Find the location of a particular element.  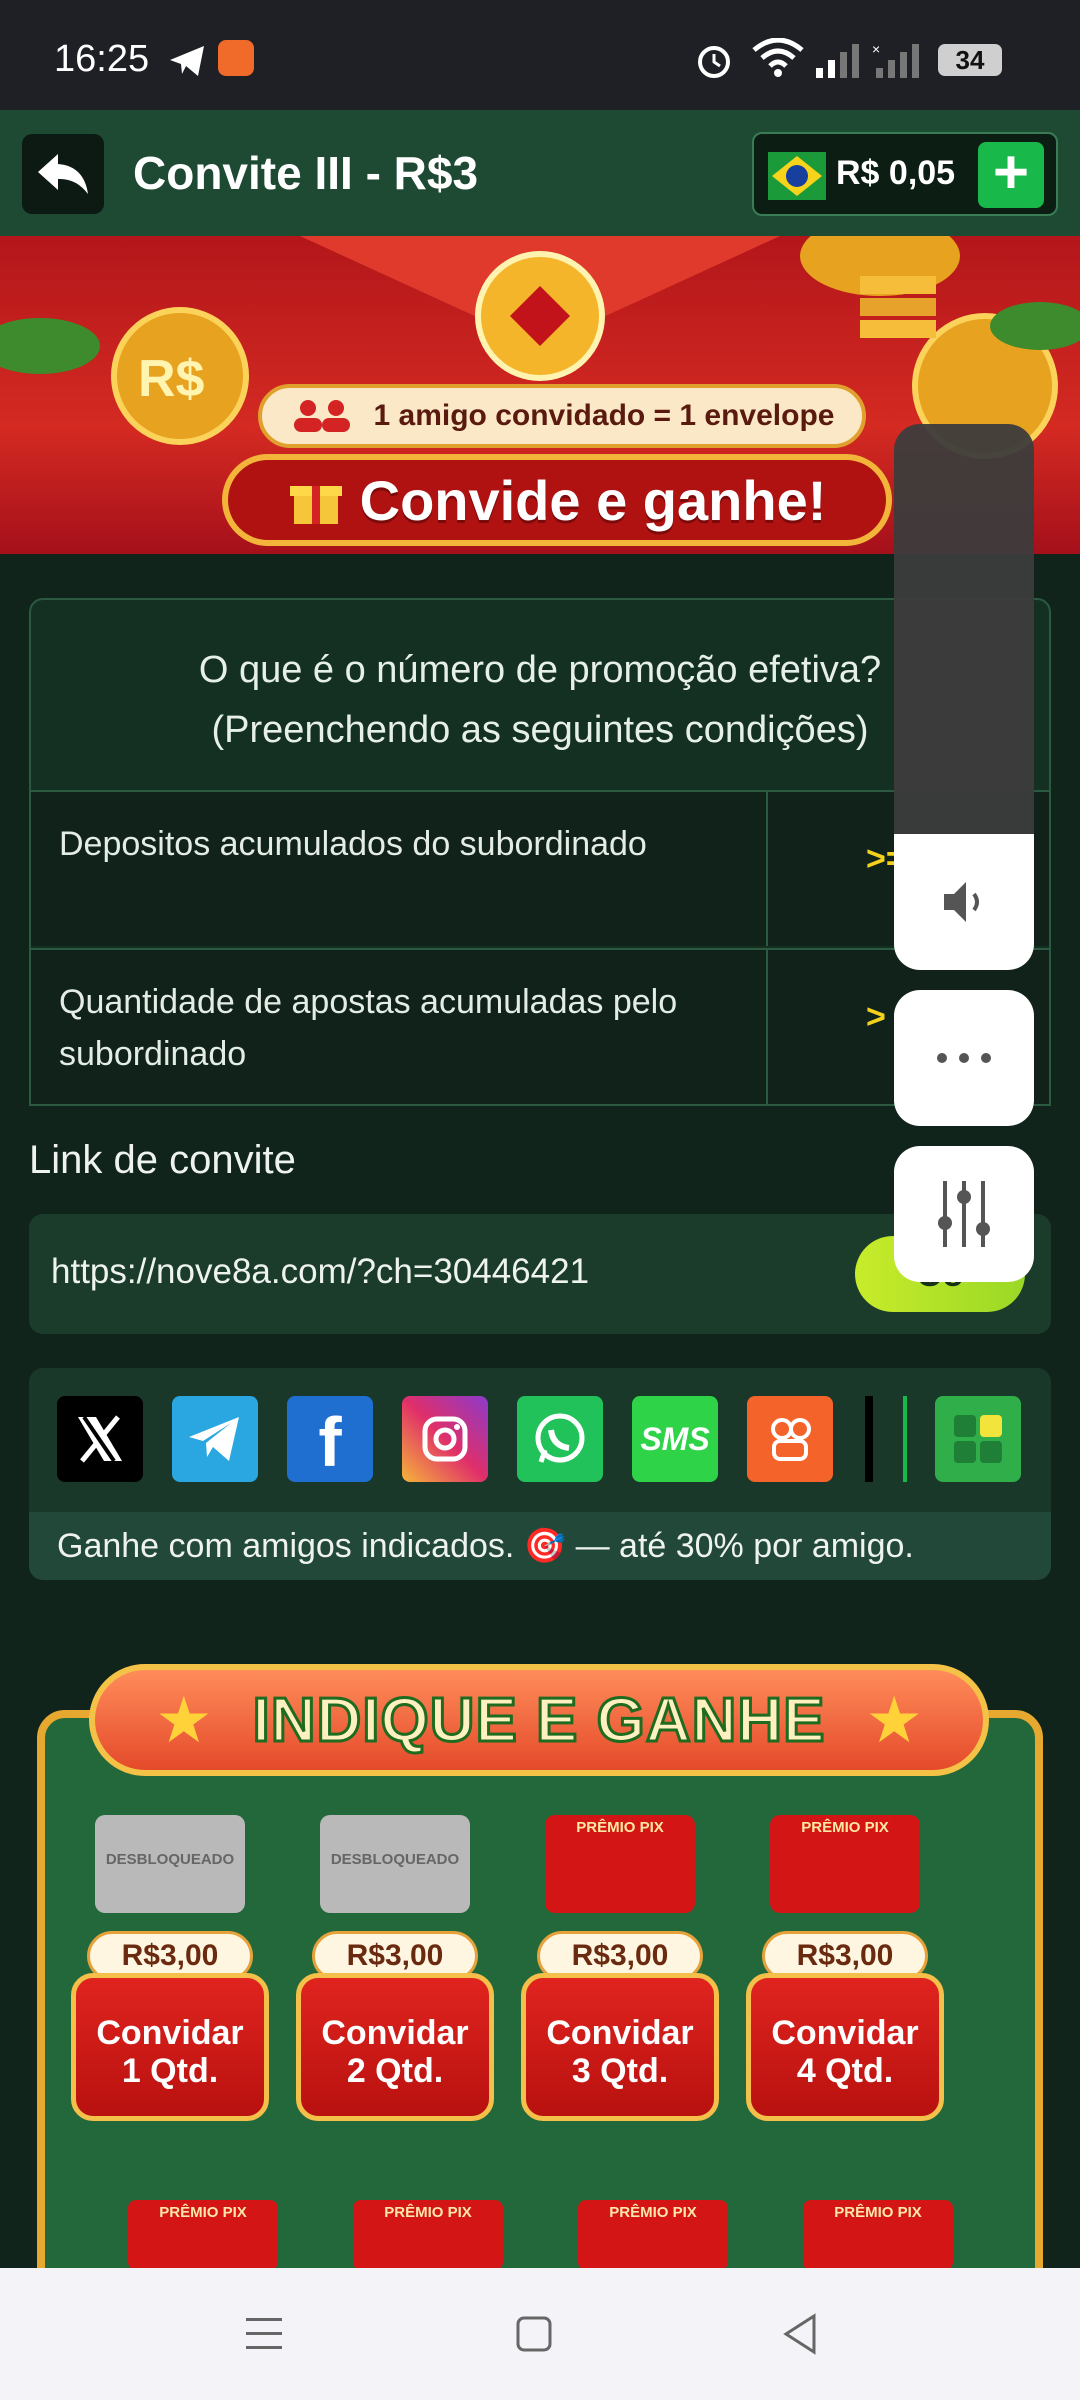

x-icon is located at coordinates (100, 1439).